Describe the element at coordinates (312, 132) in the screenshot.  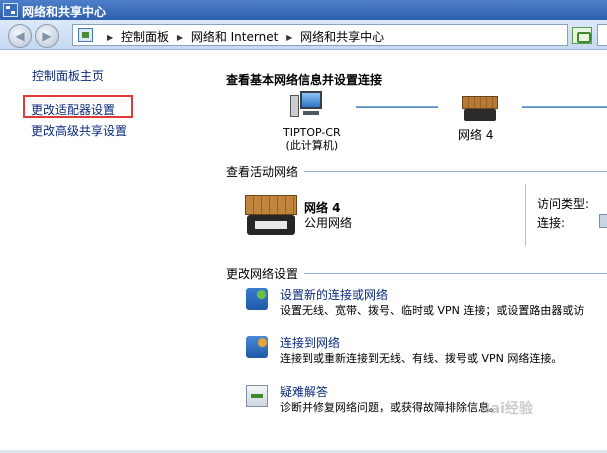
I see `computer-name: TIPTOP-CR` at that location.